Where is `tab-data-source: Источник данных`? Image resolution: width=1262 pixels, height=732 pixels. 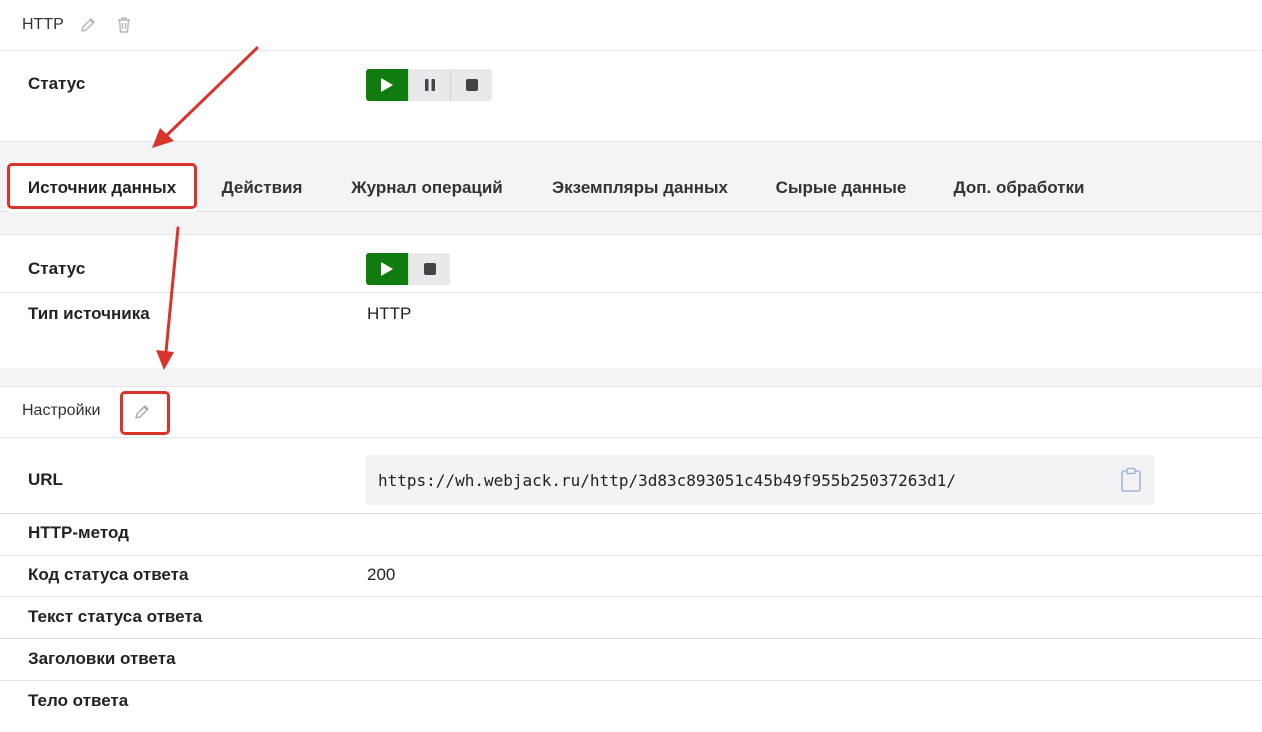
tab-data-source: Источник данных is located at coordinates (102, 188).